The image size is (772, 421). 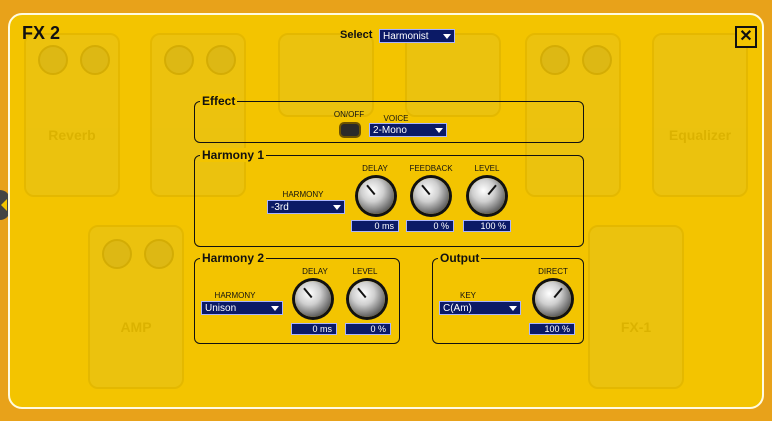 I want to click on voice-select: 2-Mono, so click(x=408, y=130).